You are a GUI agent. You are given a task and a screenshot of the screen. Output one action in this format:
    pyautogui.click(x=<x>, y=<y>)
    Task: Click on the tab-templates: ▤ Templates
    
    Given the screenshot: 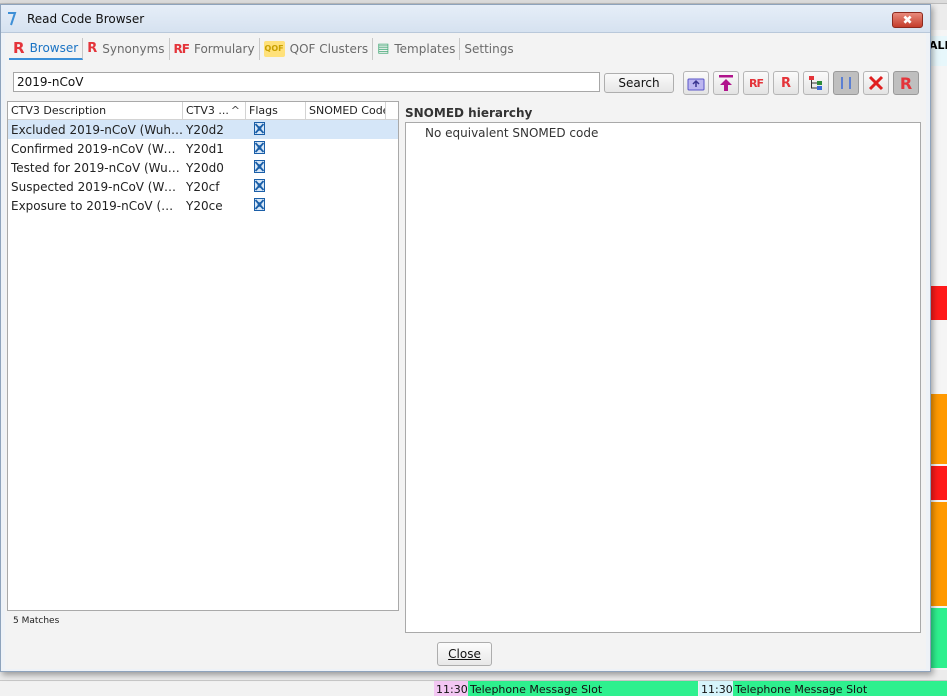 What is the action you would take?
    pyautogui.click(x=417, y=49)
    